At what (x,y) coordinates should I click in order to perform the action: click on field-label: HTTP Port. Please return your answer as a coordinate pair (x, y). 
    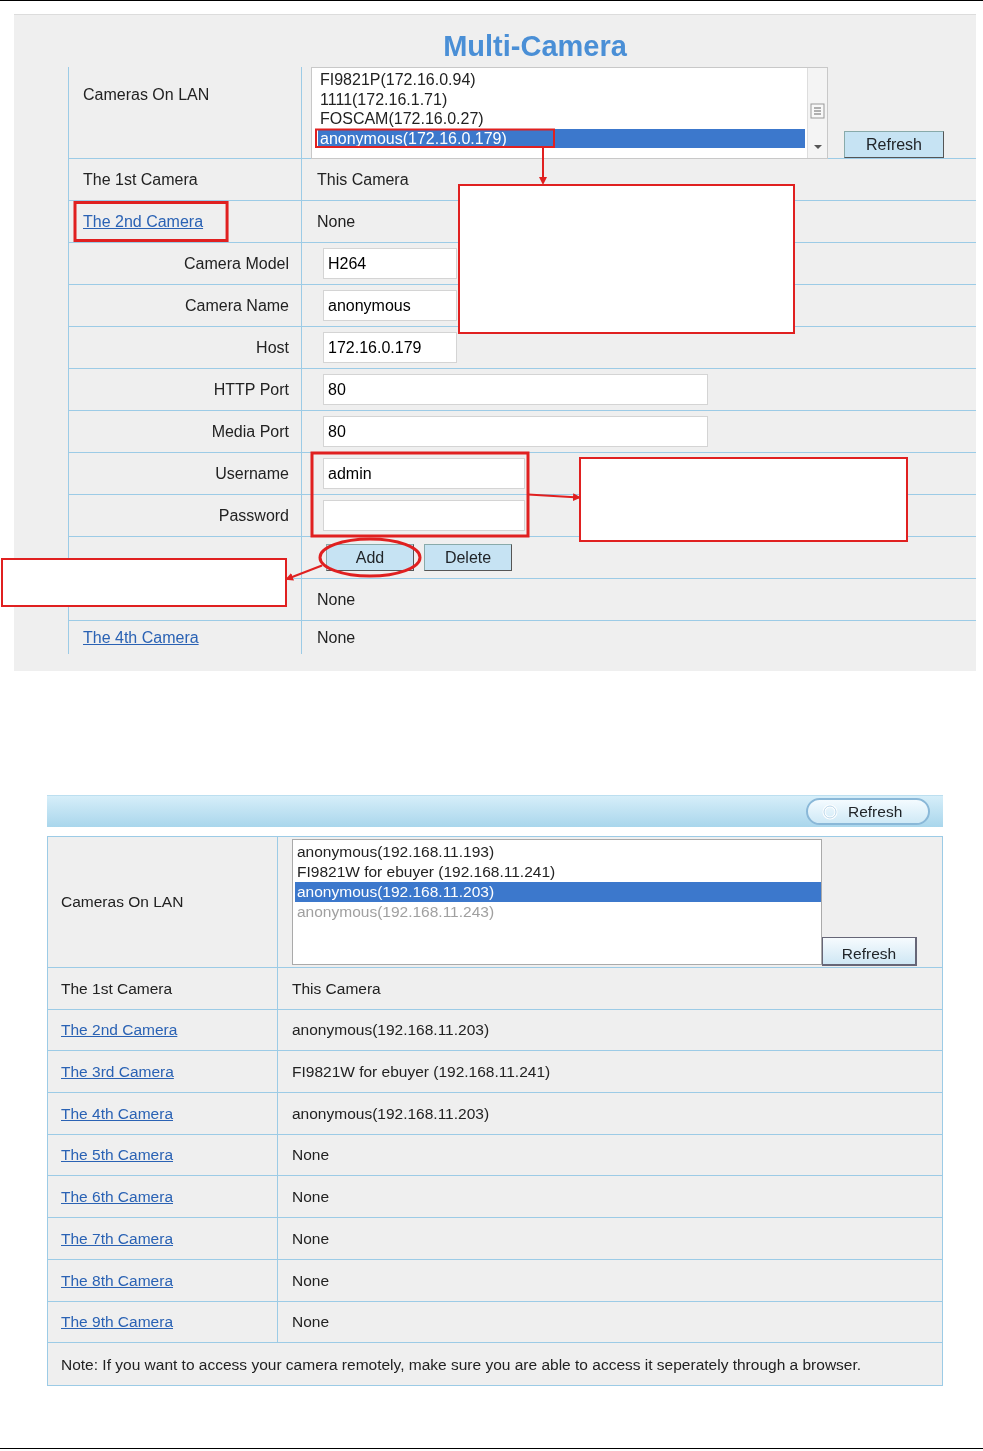
    Looking at the image, I should click on (251, 389).